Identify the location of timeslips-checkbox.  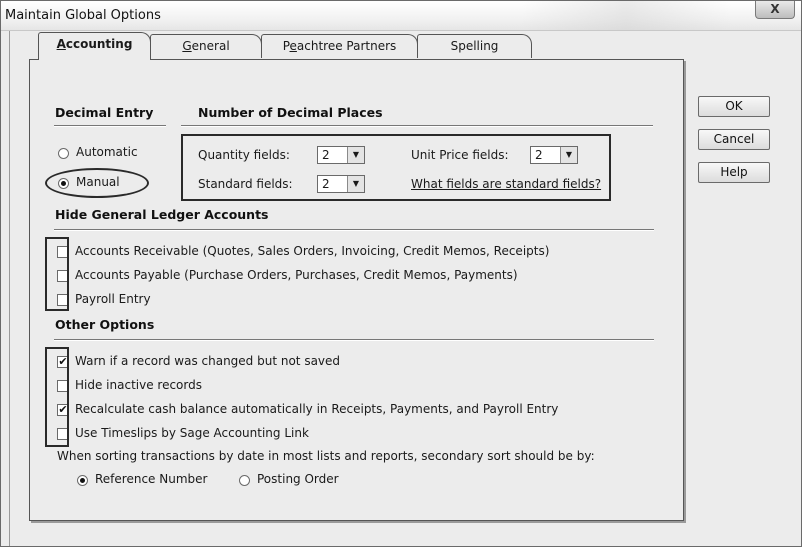
(63, 434).